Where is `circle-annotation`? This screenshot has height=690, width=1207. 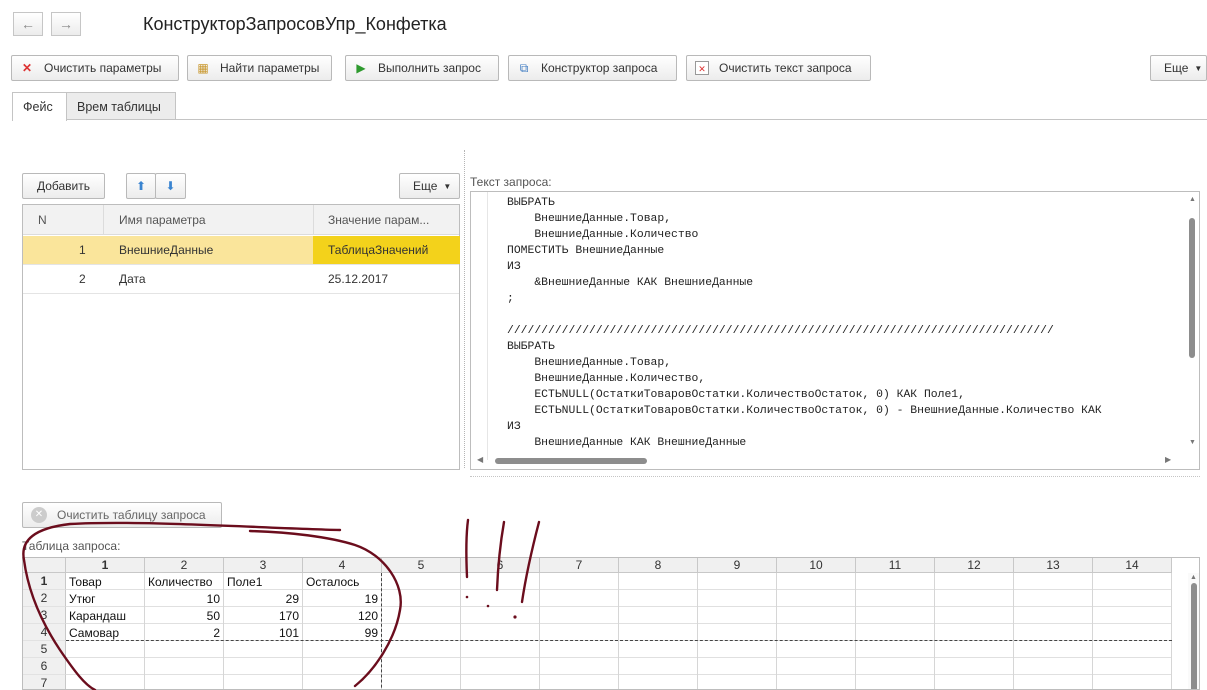
circle-annotation is located at coordinates (212, 605).